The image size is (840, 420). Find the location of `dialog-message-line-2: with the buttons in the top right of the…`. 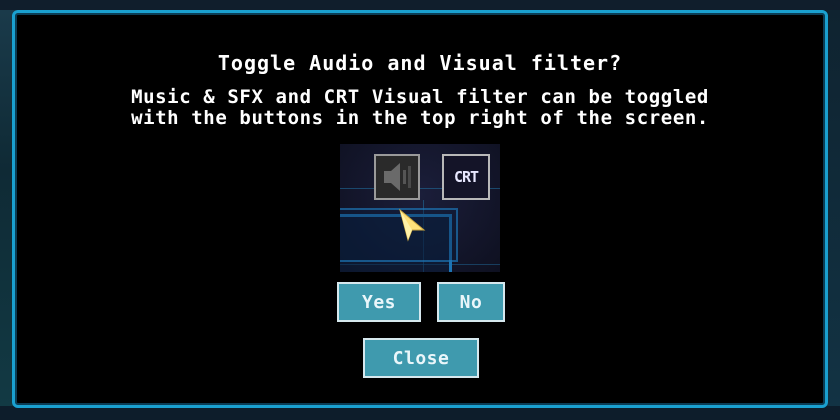

dialog-message-line-2: with the buttons in the top right of the… is located at coordinates (420, 118).